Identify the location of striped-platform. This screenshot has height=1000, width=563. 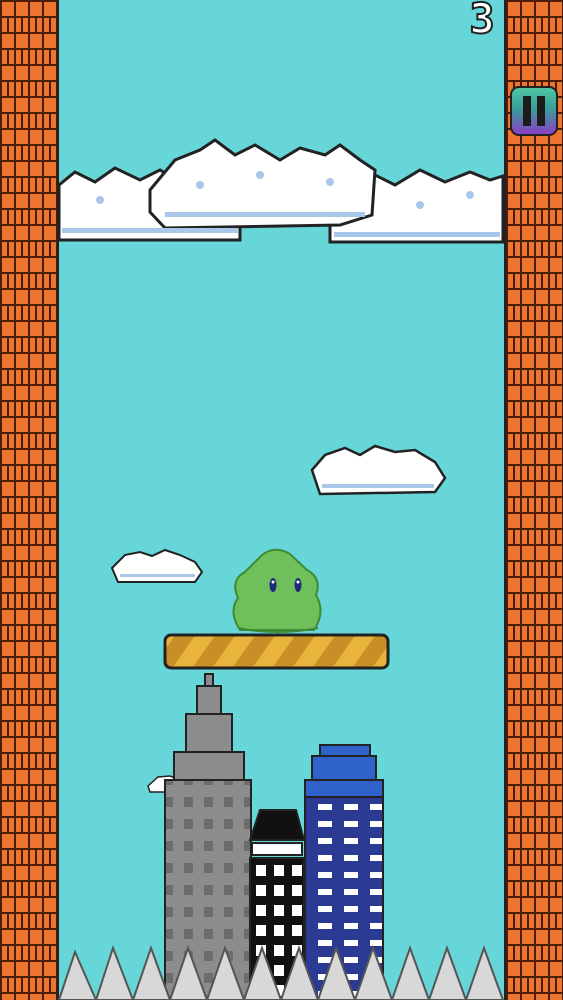
(276, 651).